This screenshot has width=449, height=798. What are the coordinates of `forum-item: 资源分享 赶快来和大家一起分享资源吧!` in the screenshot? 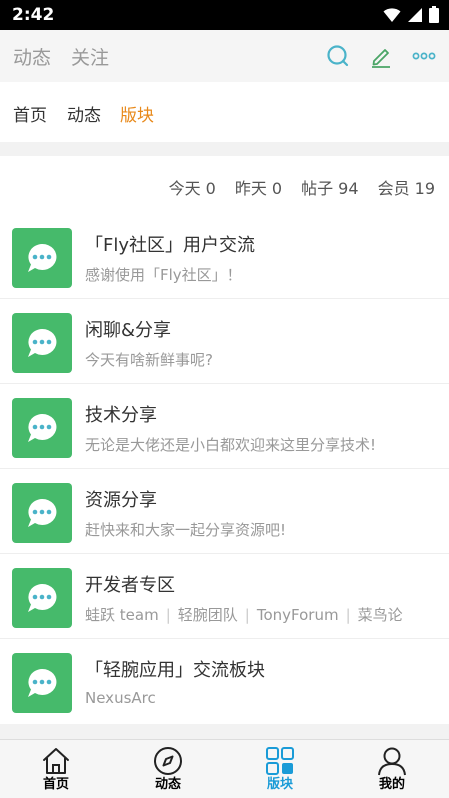 It's located at (224, 511).